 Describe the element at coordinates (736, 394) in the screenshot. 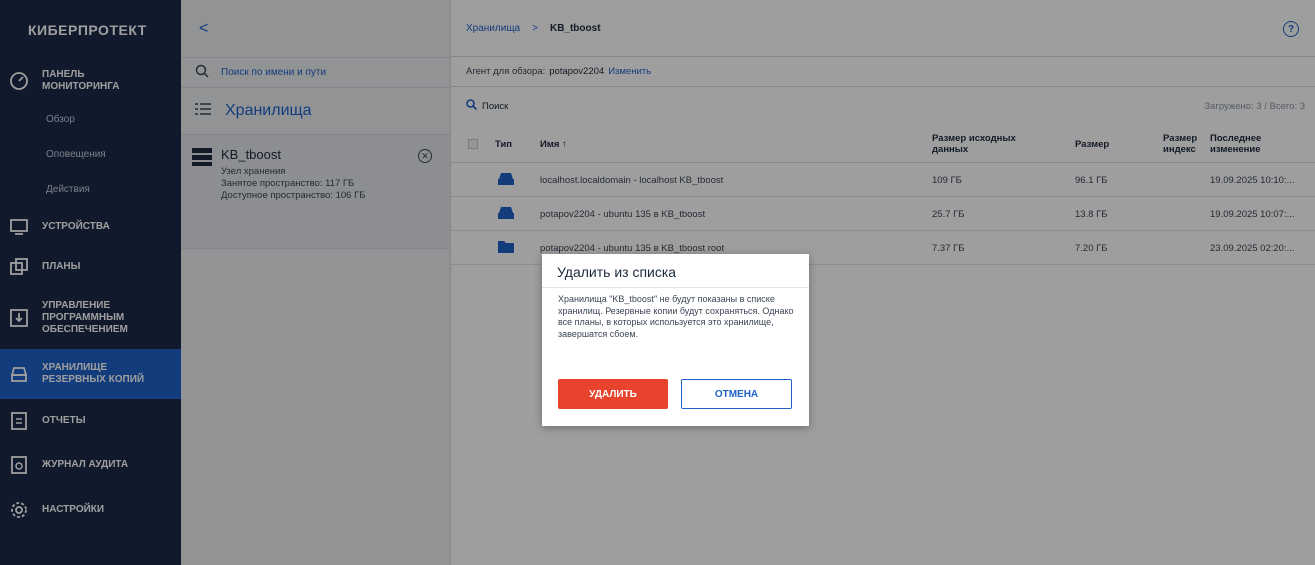

I see `cancel-button: ОТМЕНА` at that location.